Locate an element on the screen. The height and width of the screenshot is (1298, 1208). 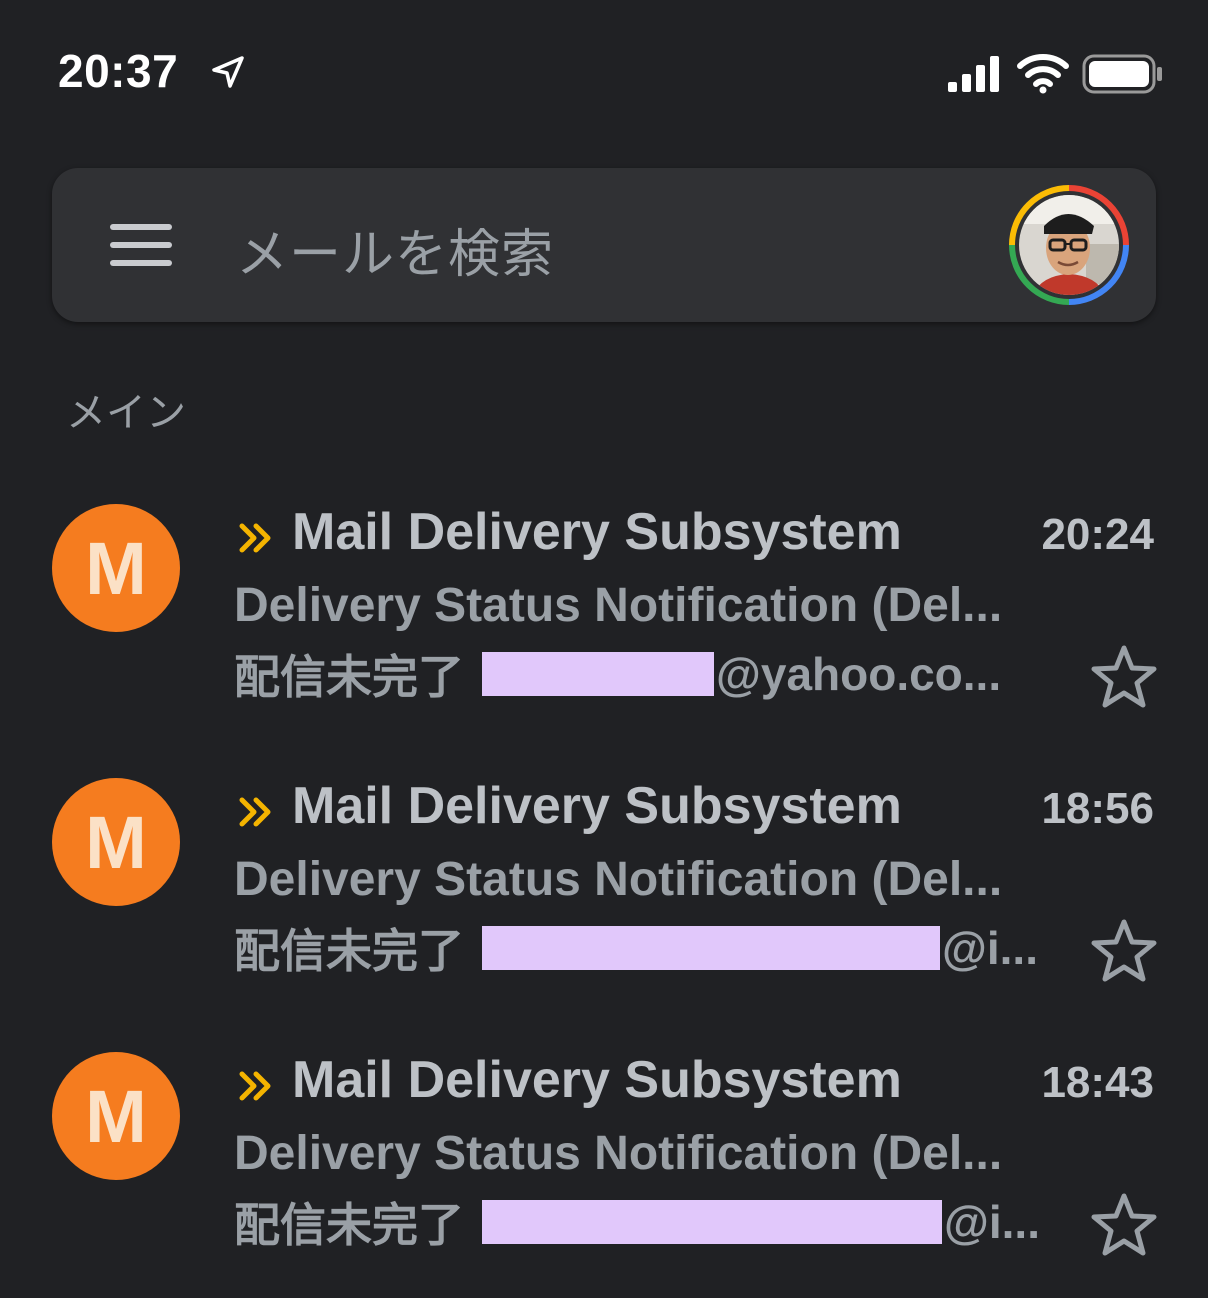
search-bar: メールを検索 is located at coordinates (604, 245).